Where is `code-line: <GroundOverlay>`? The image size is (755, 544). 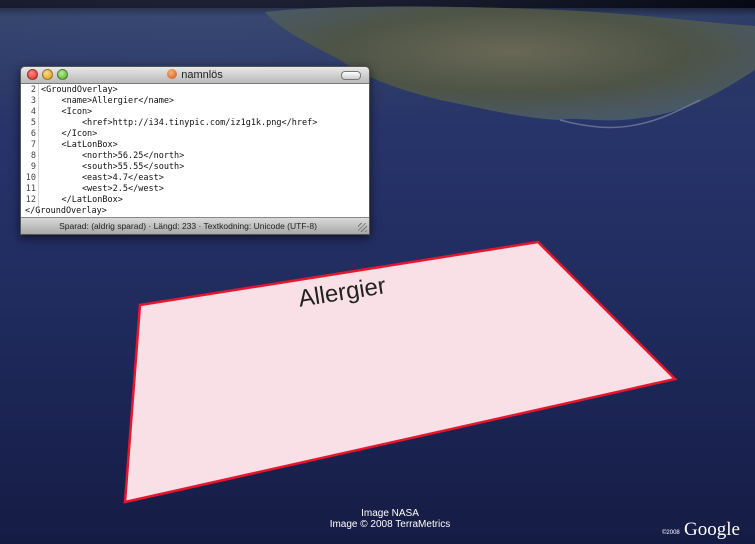 code-line: <GroundOverlay> is located at coordinates (79, 90).